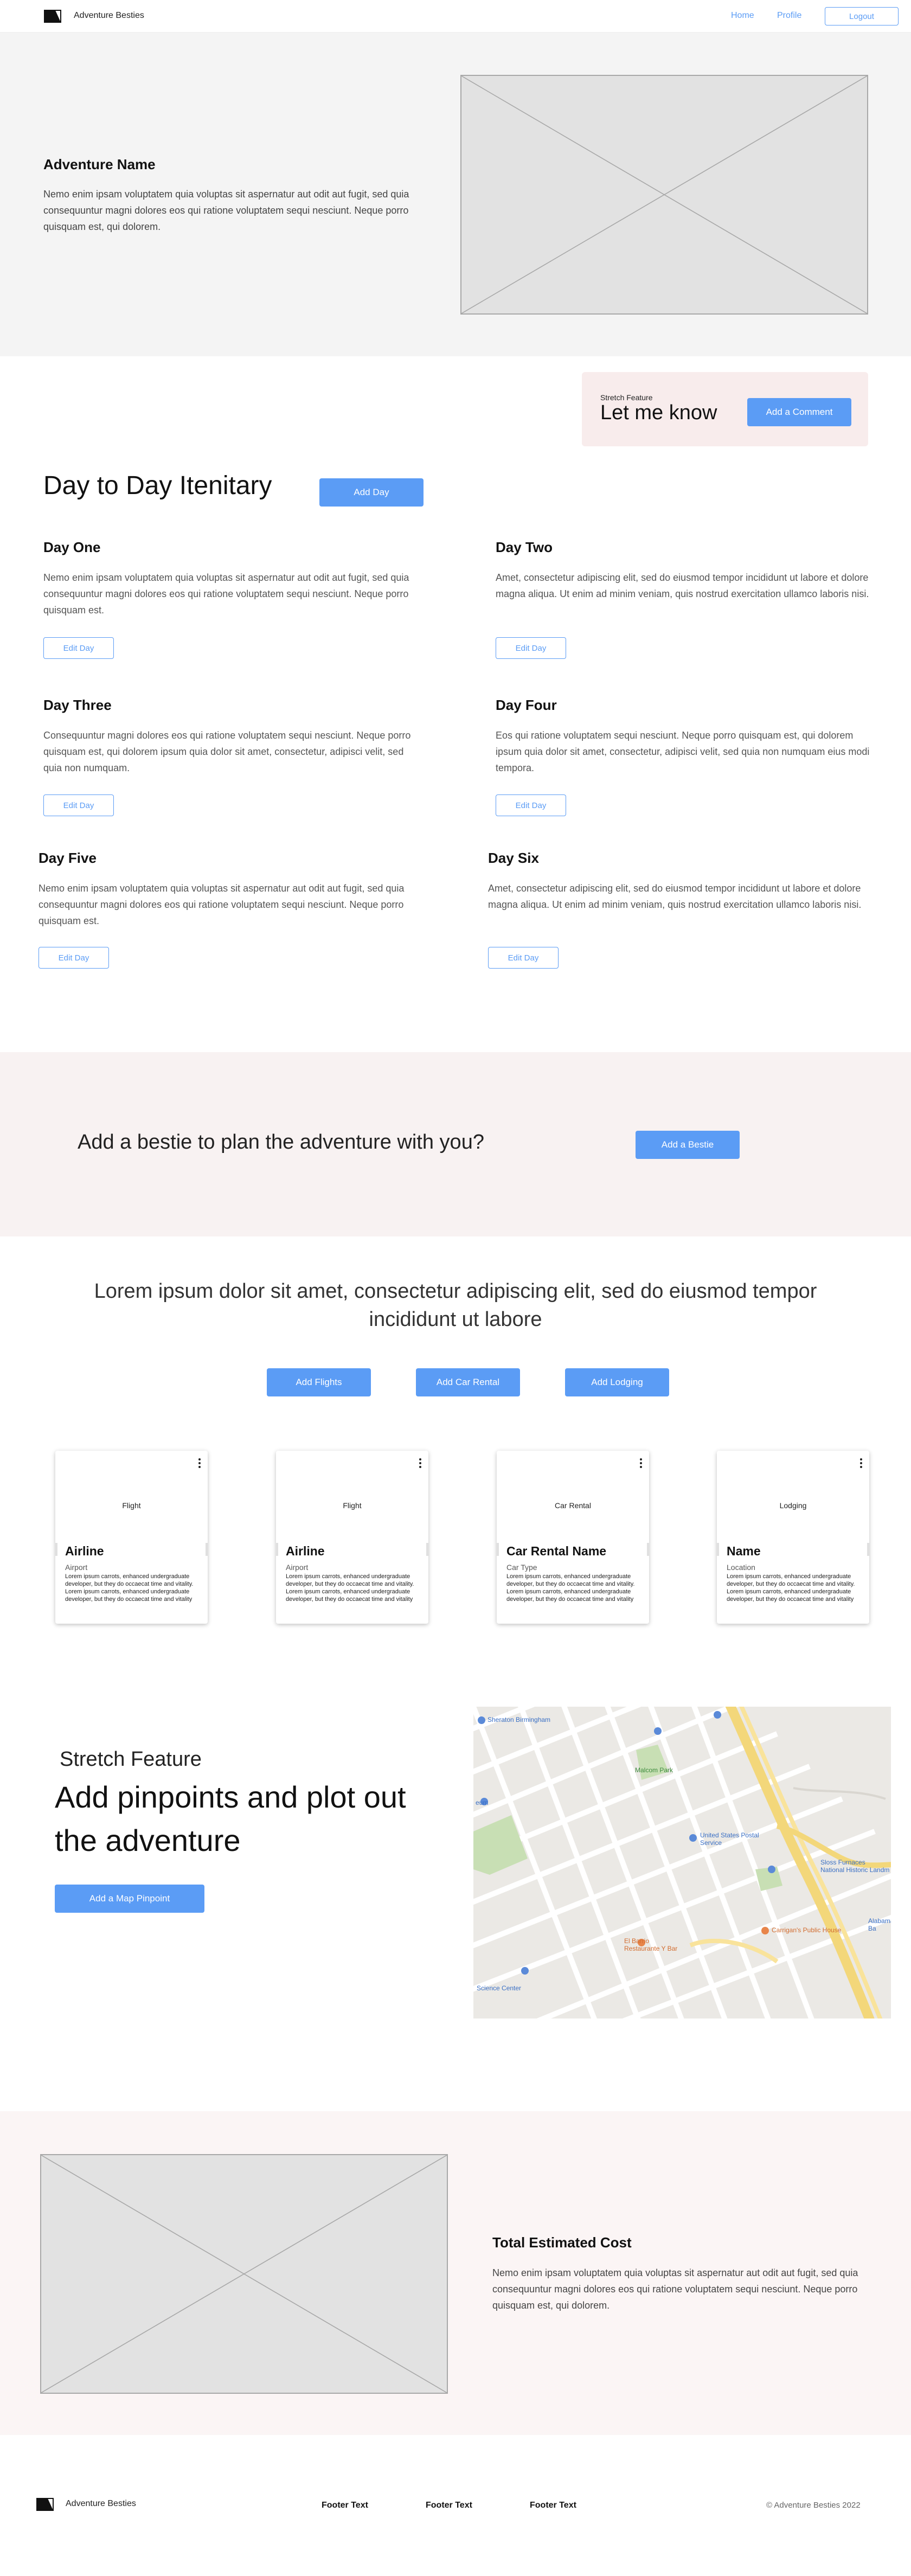 The width and height of the screenshot is (911, 2576). Describe the element at coordinates (499, 1988) in the screenshot. I see `map-label: Science Center` at that location.